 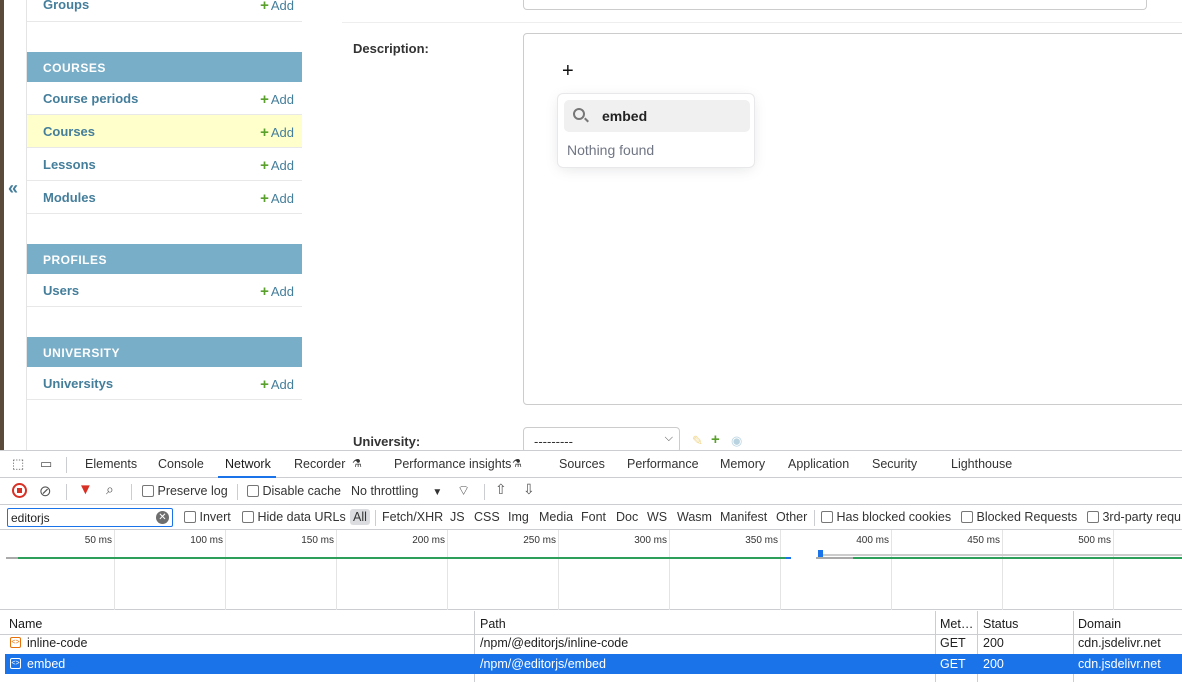 I want to click on preserve-log-label: Preserve log, so click(x=192, y=491).